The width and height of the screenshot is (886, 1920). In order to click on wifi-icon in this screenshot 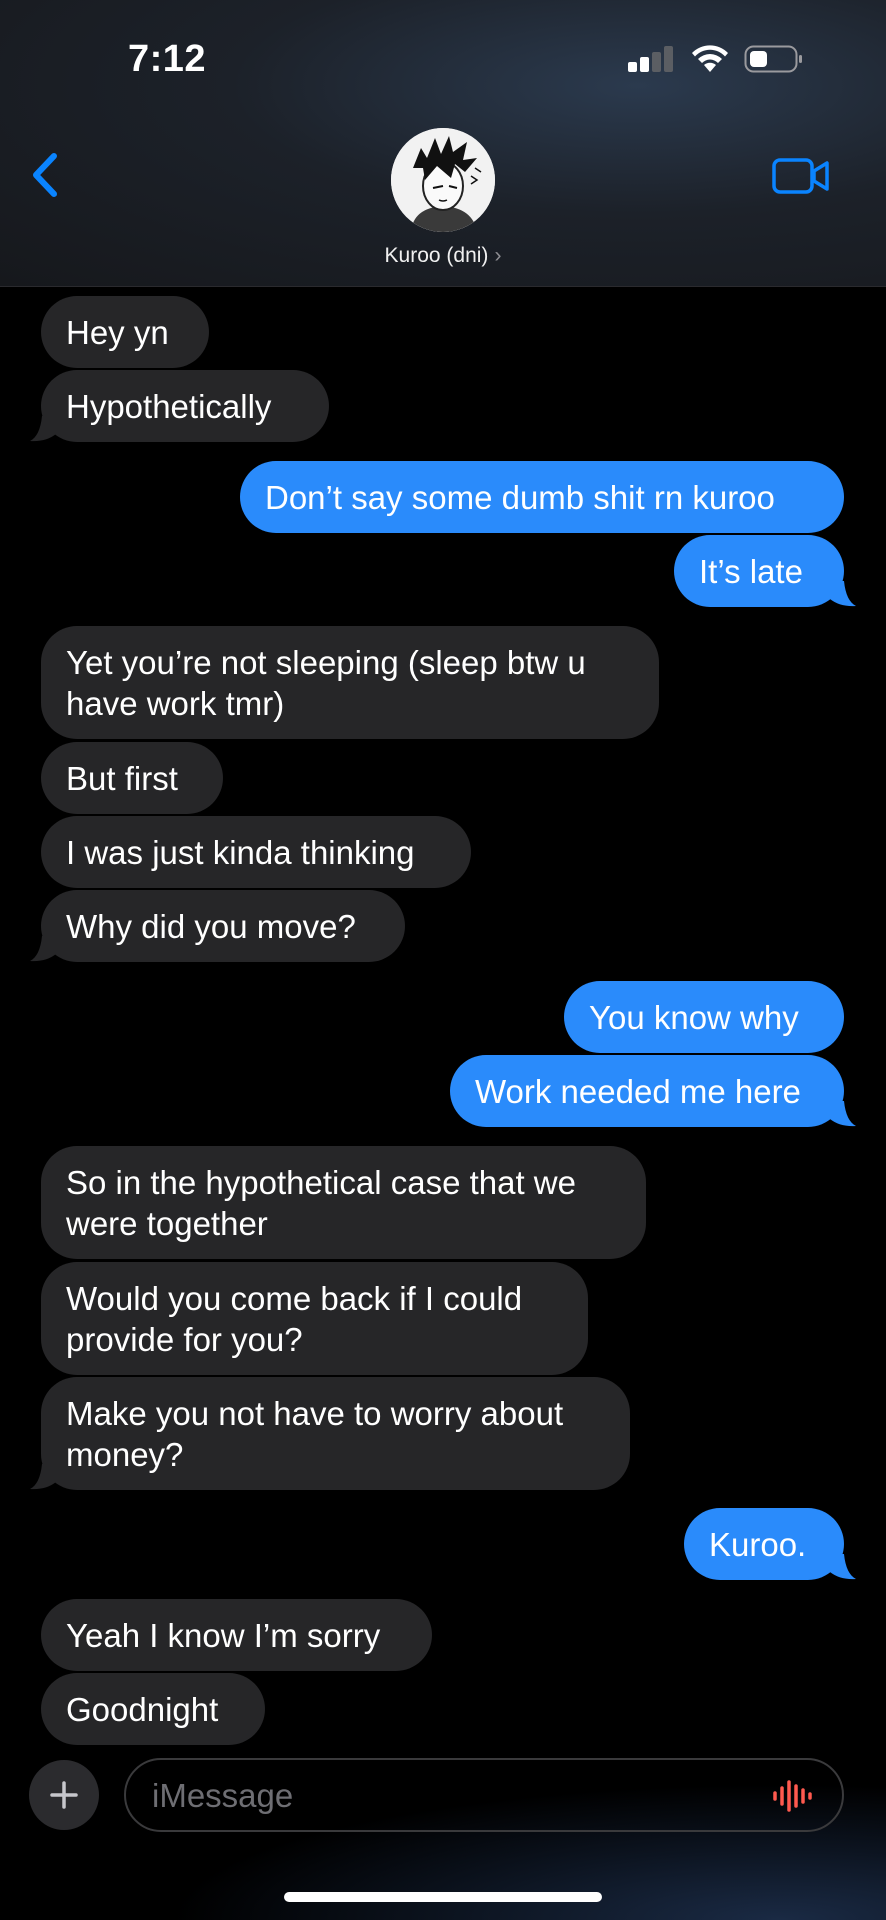, I will do `click(710, 58)`.